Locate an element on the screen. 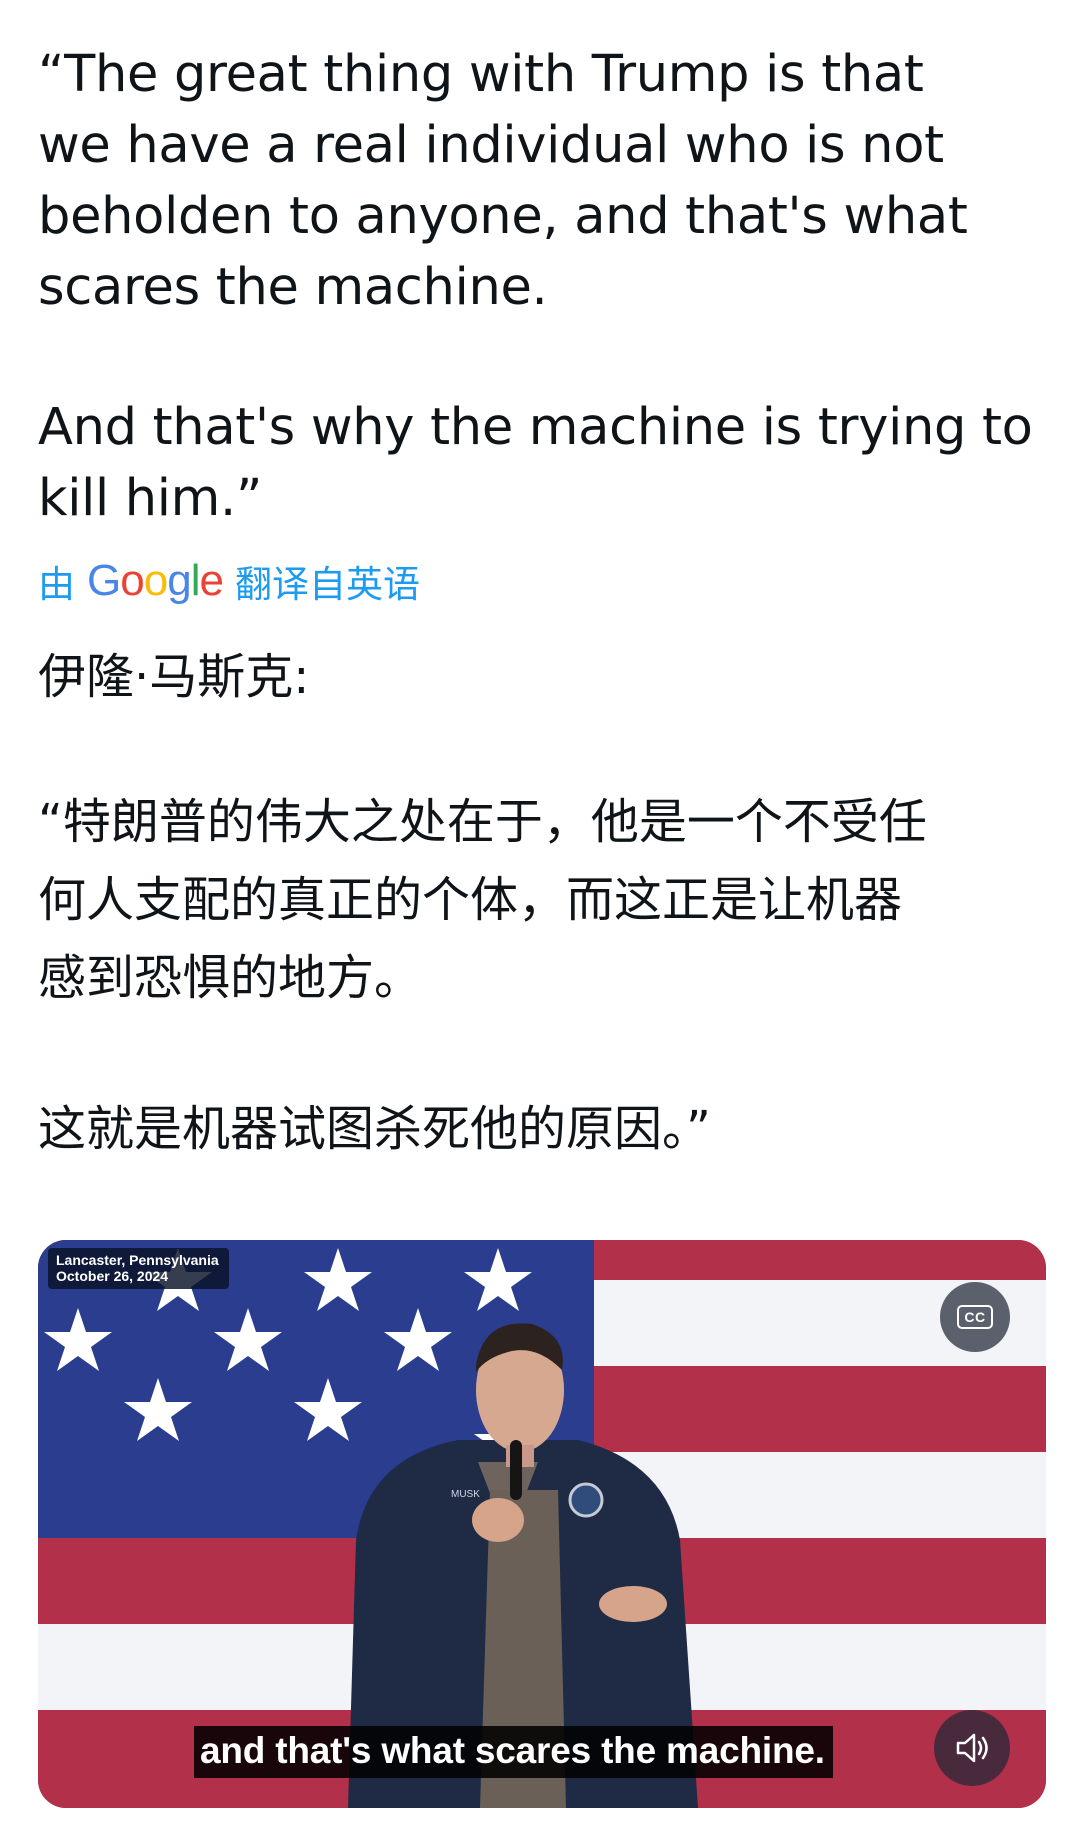 Image resolution: width=1080 pixels, height=1834 pixels. closed-captions-button: CC is located at coordinates (975, 1317).